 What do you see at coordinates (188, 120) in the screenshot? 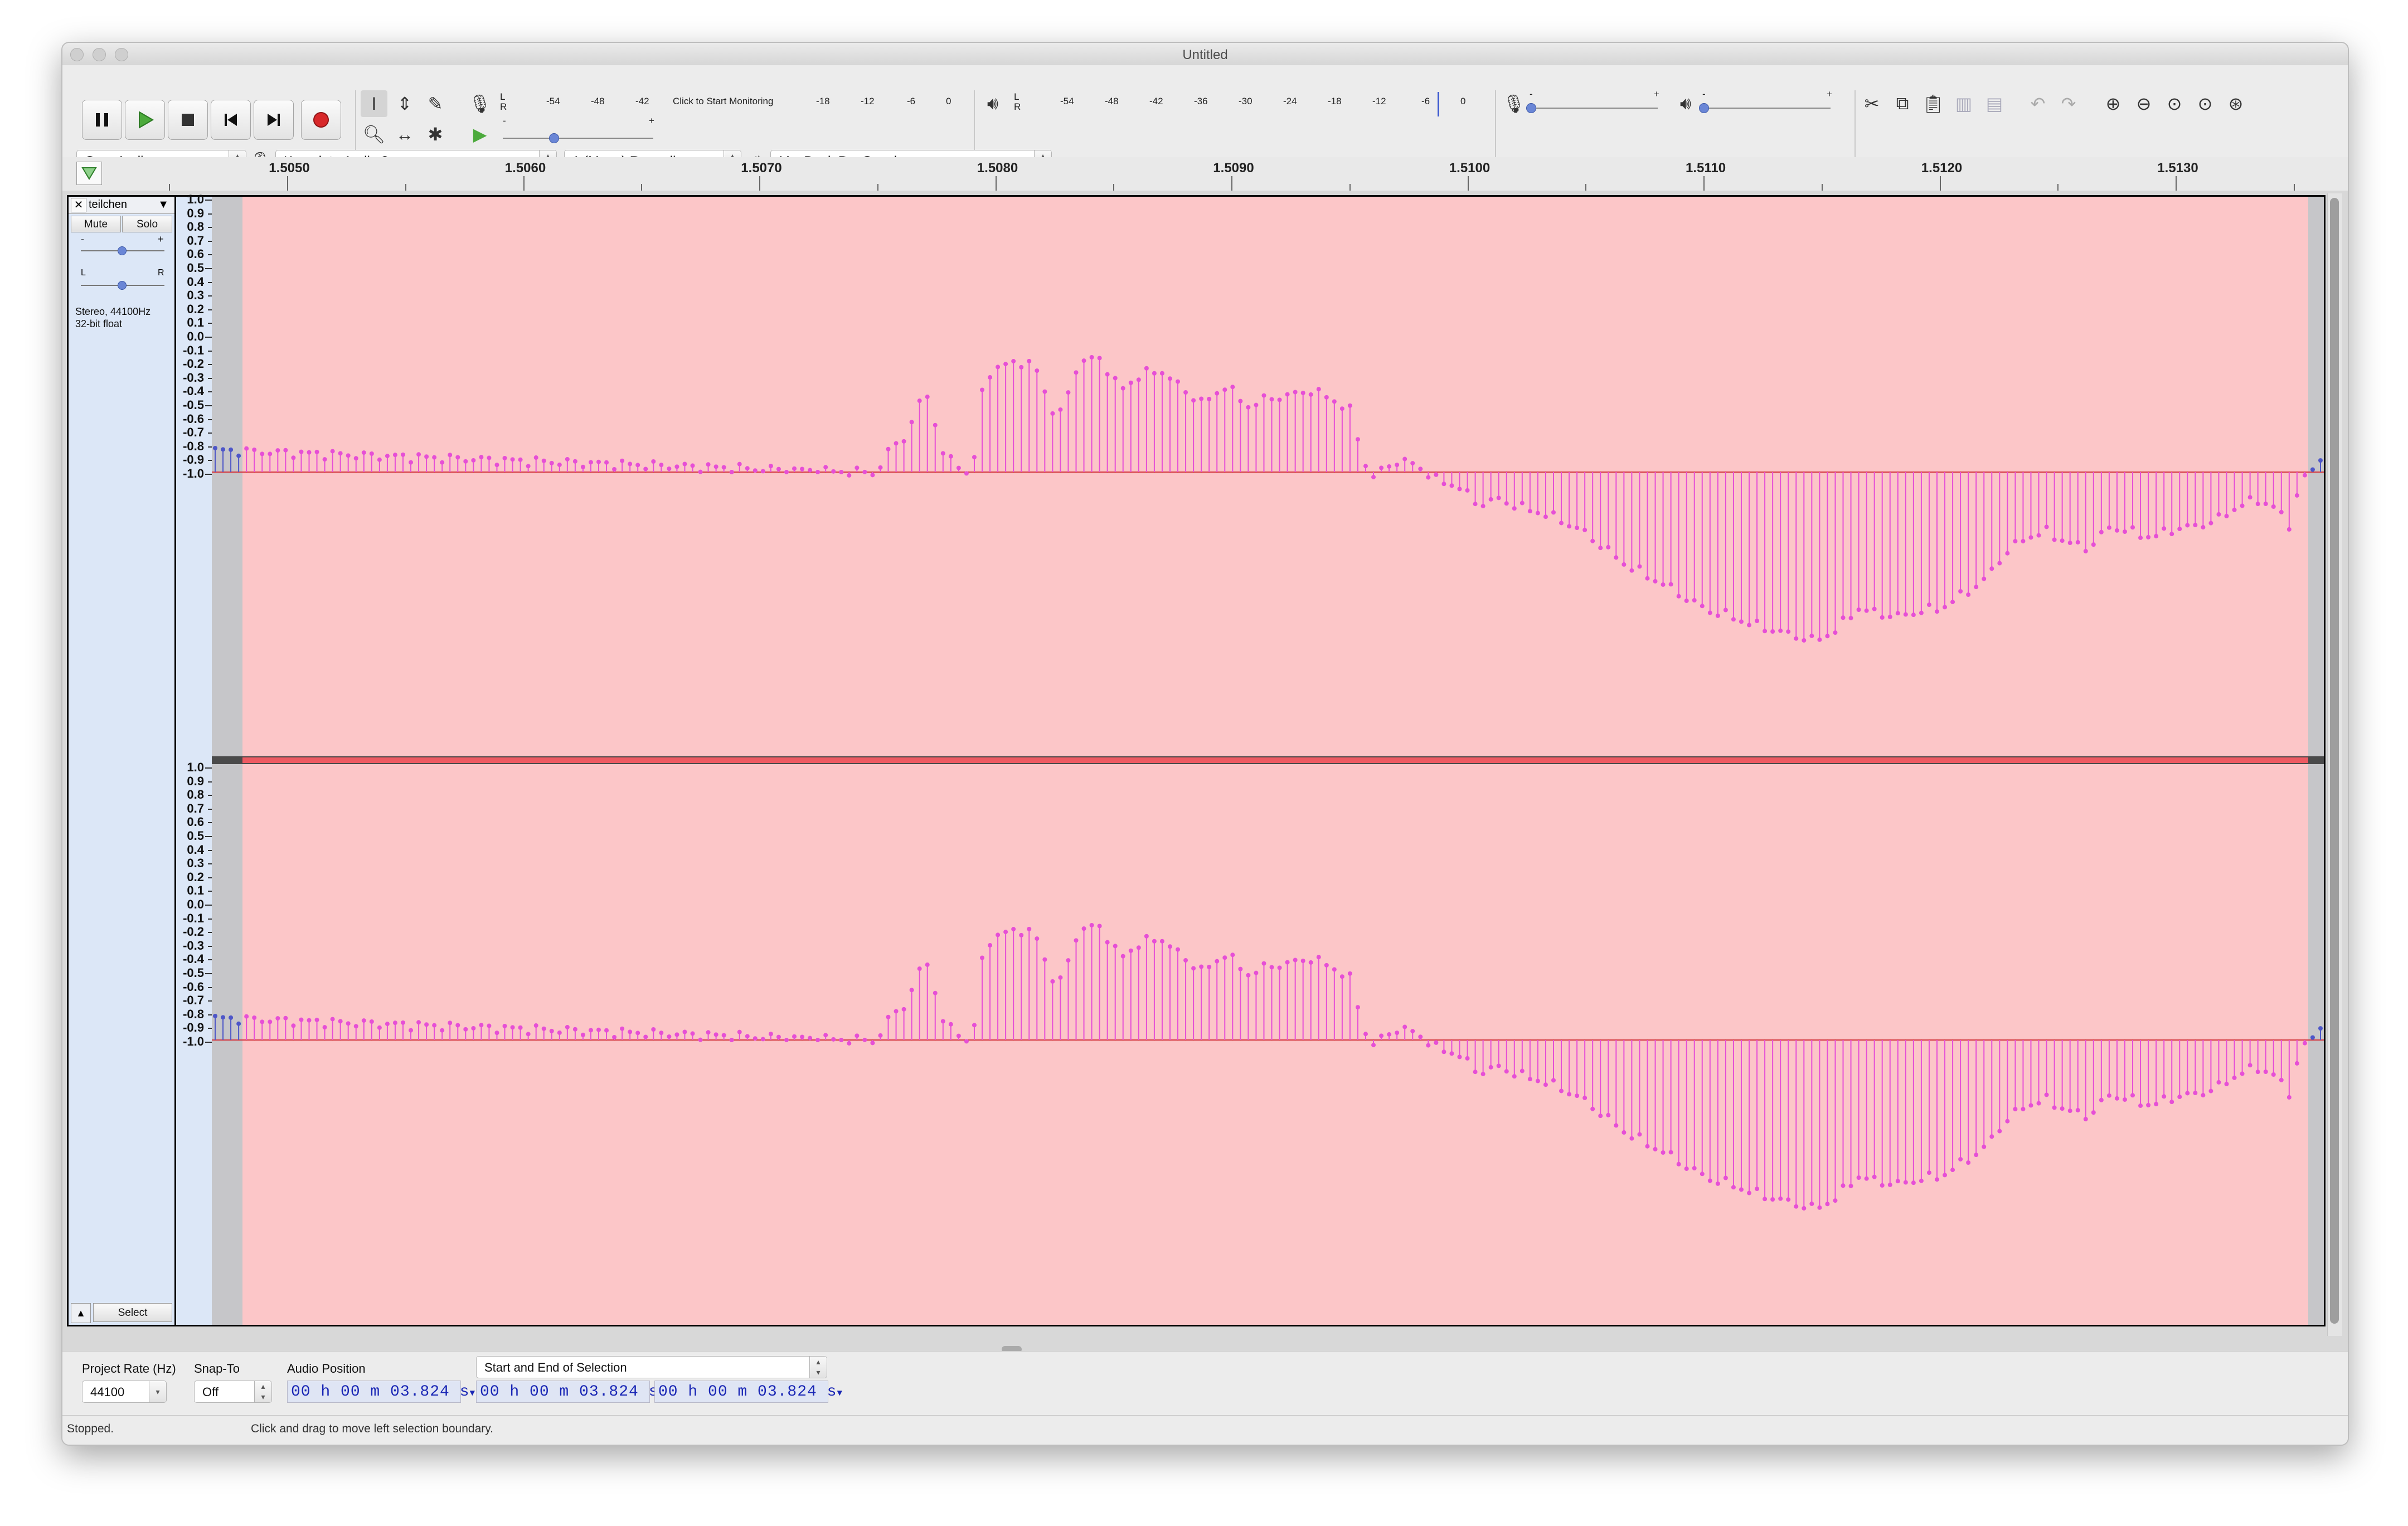
I see `stop-button` at bounding box center [188, 120].